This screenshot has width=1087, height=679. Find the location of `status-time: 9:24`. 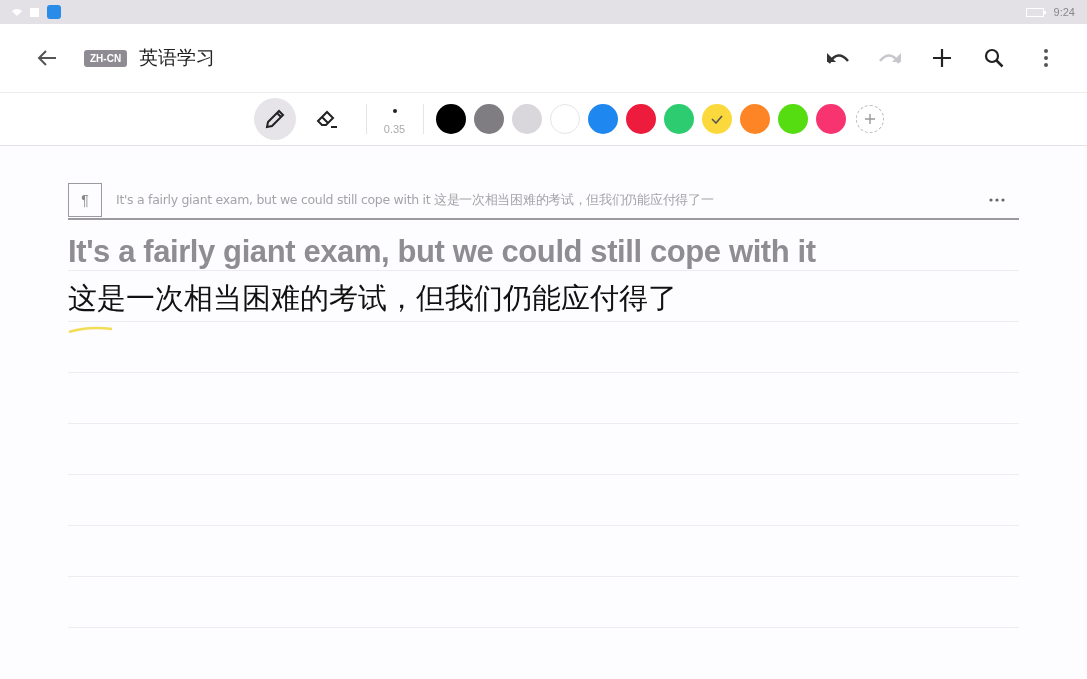

status-time: 9:24 is located at coordinates (1064, 12).